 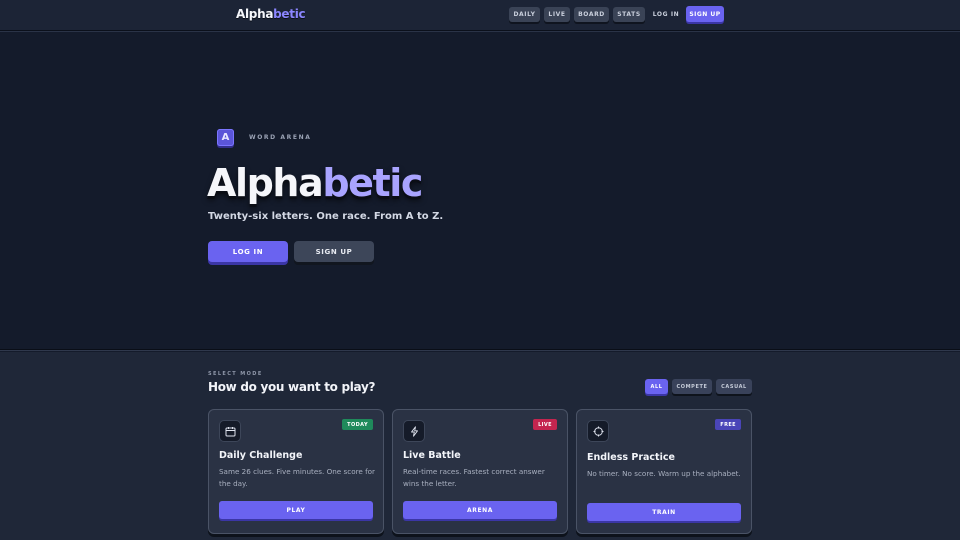 I want to click on hero-title: Alphabetic, so click(x=315, y=183).